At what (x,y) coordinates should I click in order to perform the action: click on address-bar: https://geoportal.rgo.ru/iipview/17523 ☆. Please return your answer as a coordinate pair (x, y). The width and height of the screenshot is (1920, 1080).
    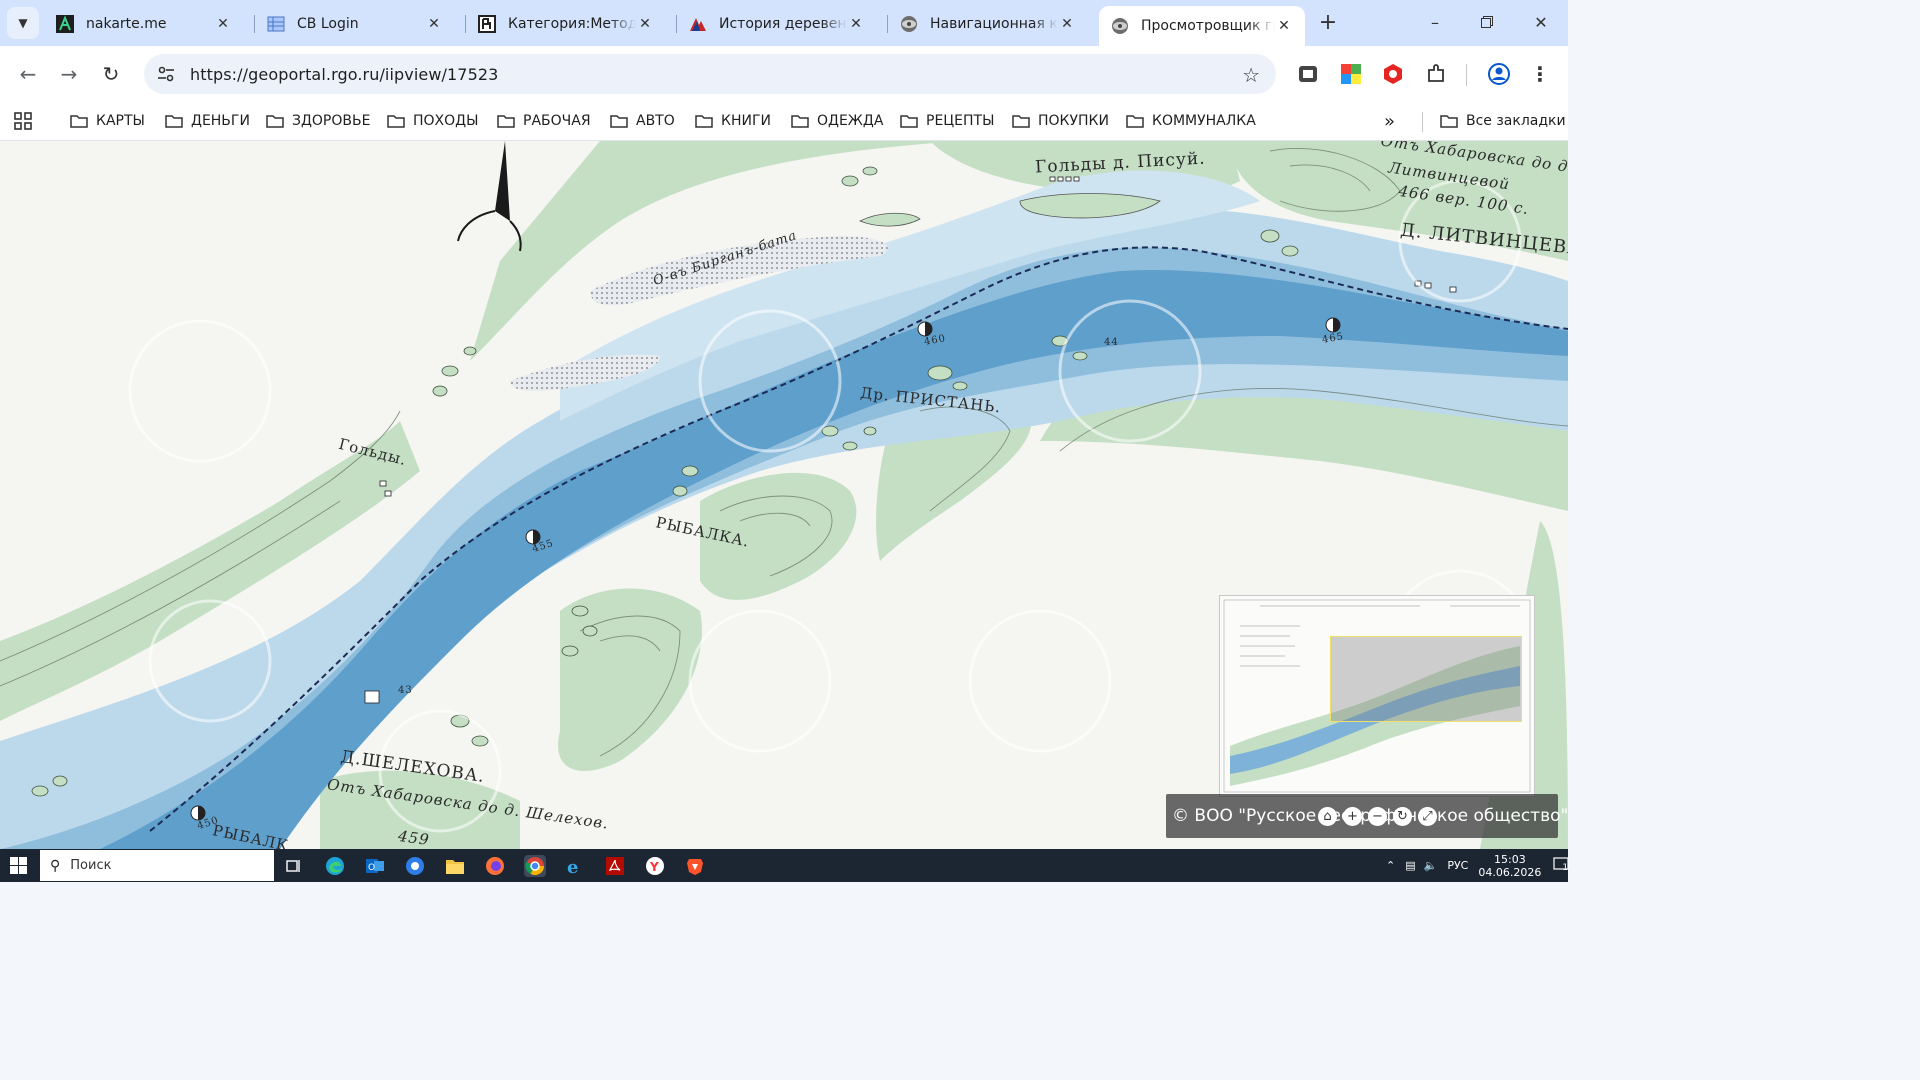
    Looking at the image, I should click on (710, 74).